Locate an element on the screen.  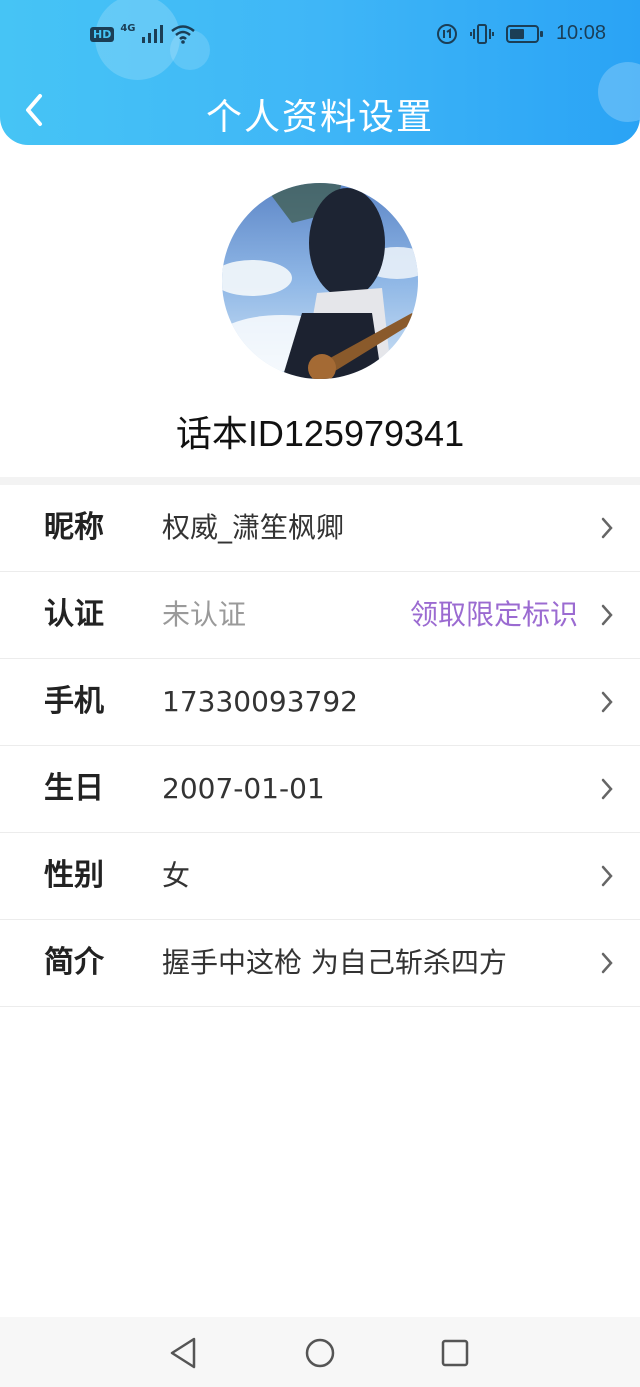
nav-recents-button is located at coordinates (455, 1353).